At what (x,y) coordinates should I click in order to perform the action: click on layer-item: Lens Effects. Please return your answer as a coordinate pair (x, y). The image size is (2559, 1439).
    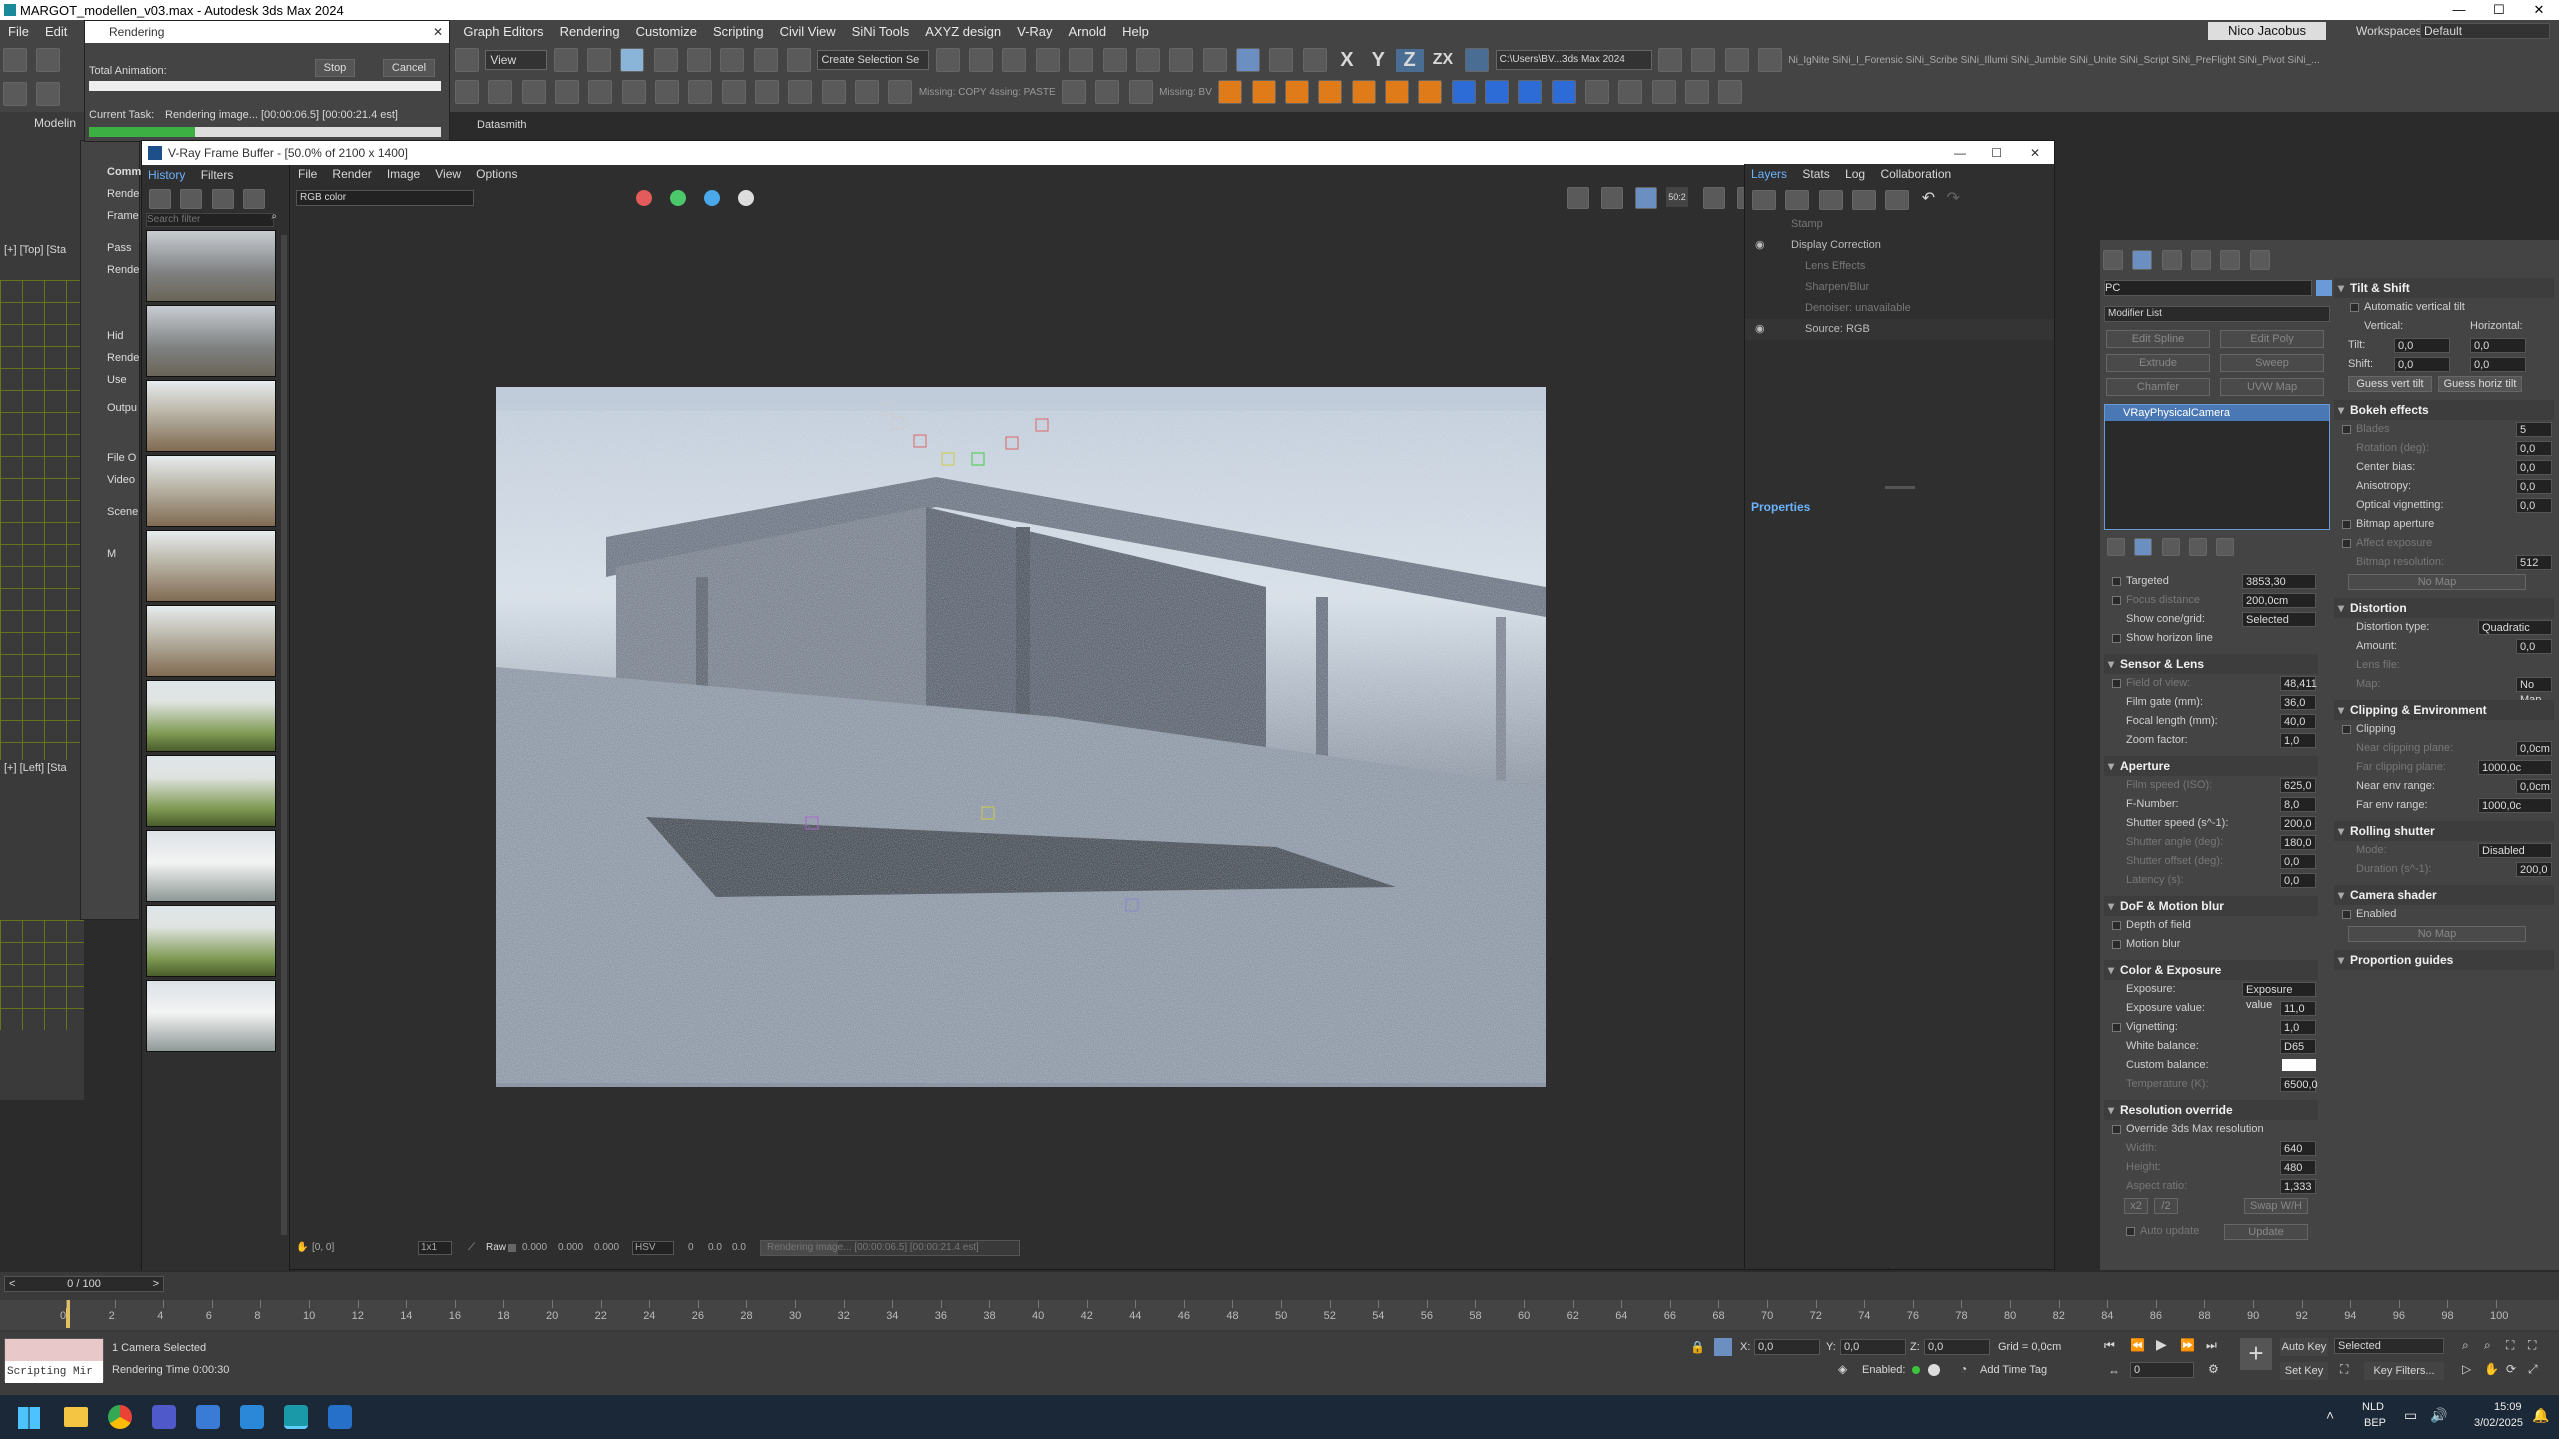
    Looking at the image, I should click on (1899, 266).